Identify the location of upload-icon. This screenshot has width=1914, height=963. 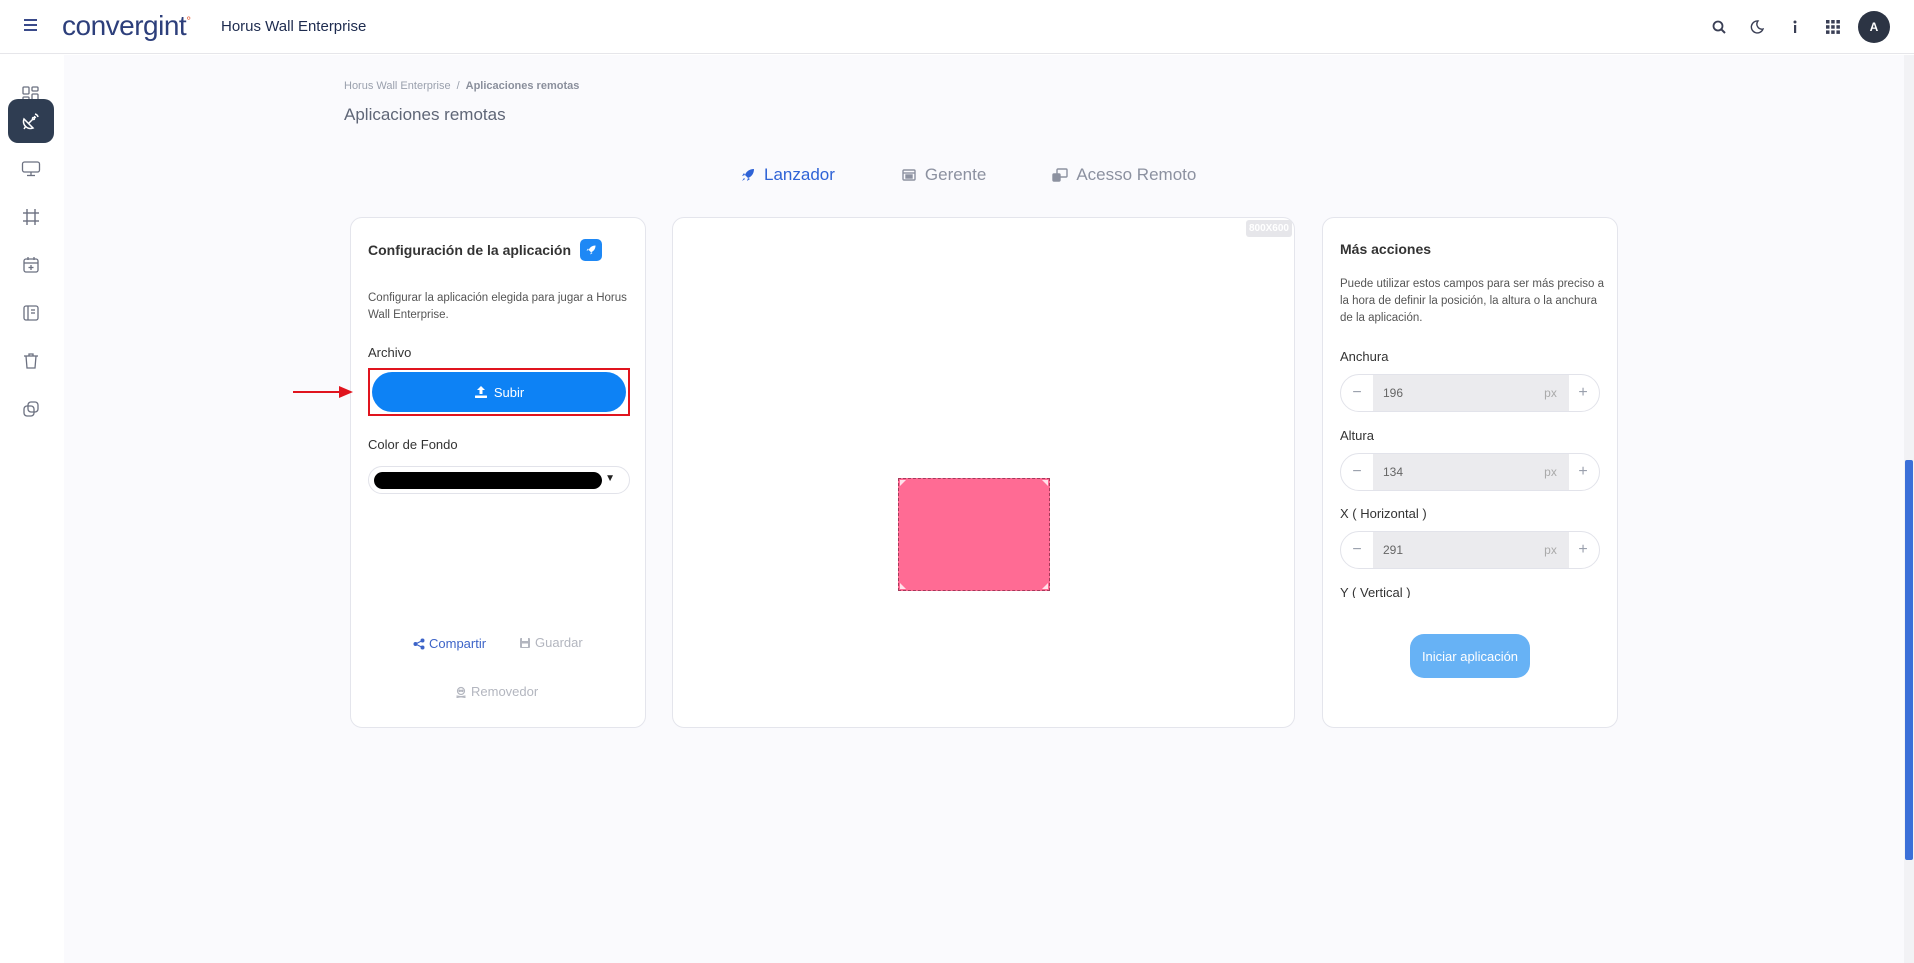
(480, 392).